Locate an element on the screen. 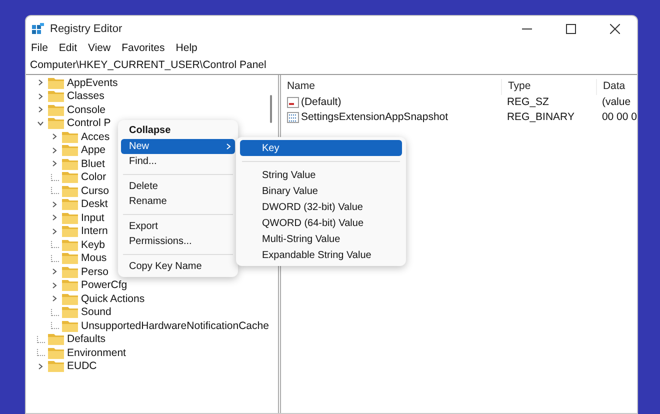 Image resolution: width=660 pixels, height=414 pixels. chevron-down-icon is located at coordinates (40, 123).